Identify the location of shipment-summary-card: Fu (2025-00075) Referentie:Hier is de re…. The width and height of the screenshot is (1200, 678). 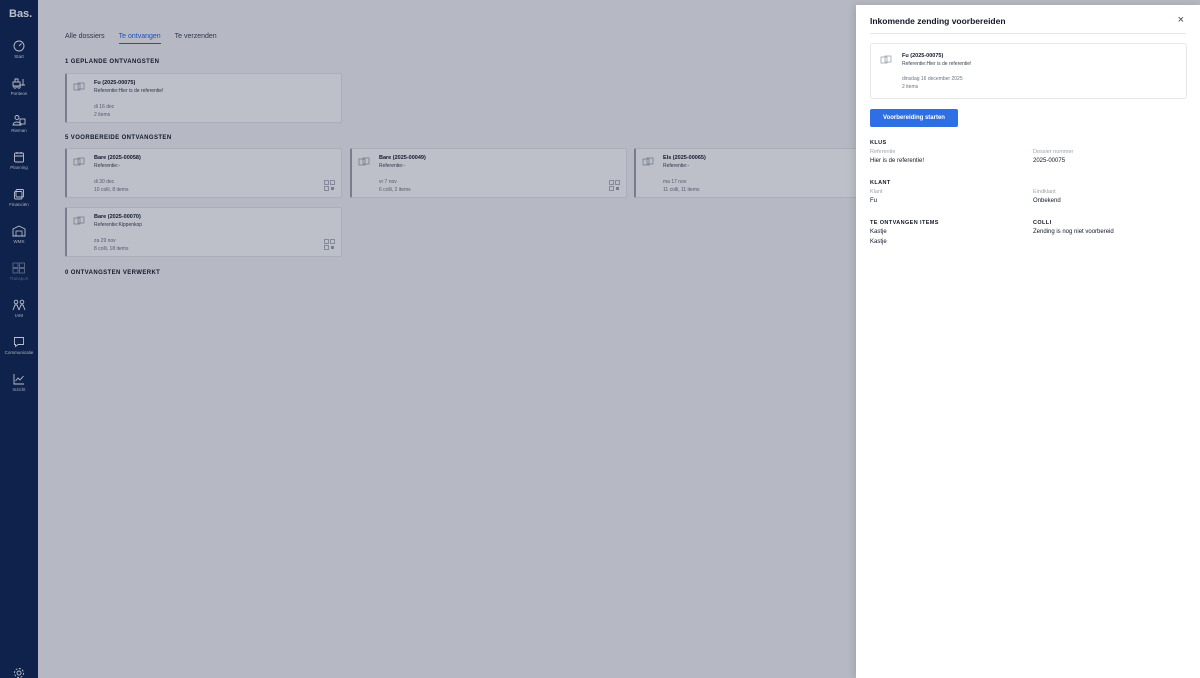
(1028, 71).